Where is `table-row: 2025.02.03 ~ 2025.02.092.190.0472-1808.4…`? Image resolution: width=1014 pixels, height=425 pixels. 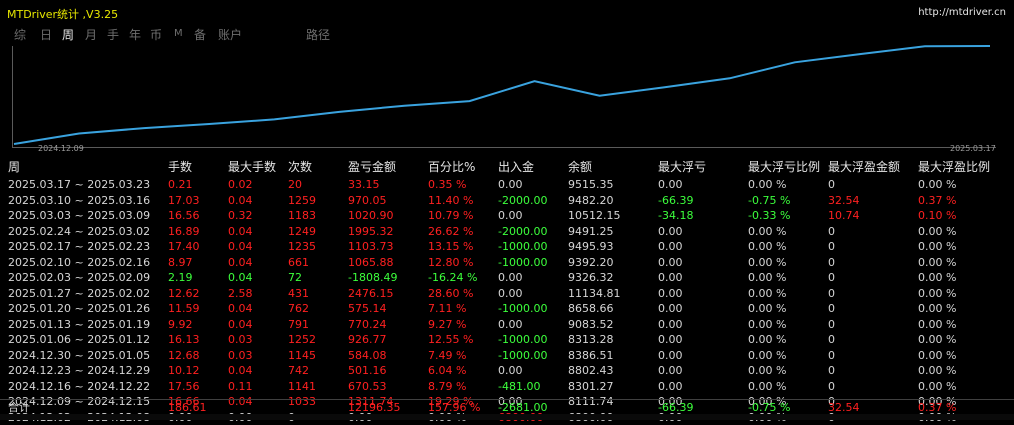 table-row: 2025.02.03 ~ 2025.02.092.190.0472-1808.4… is located at coordinates (507, 278).